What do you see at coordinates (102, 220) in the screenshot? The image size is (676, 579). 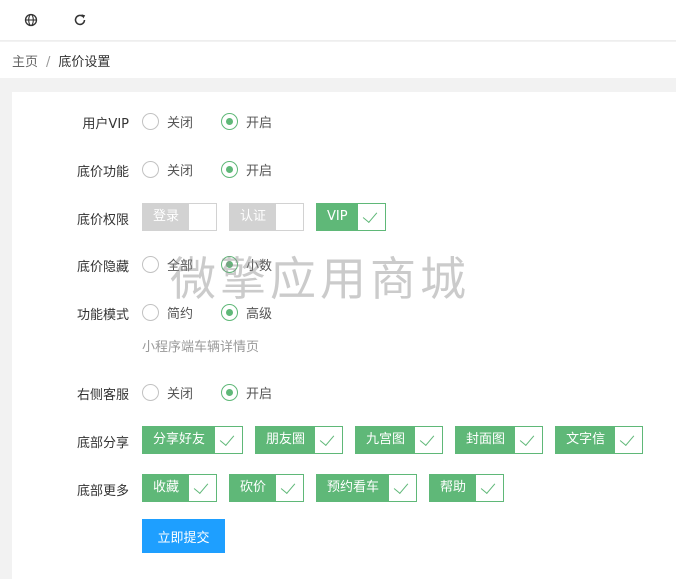 I see `field-label: 底价权限` at bounding box center [102, 220].